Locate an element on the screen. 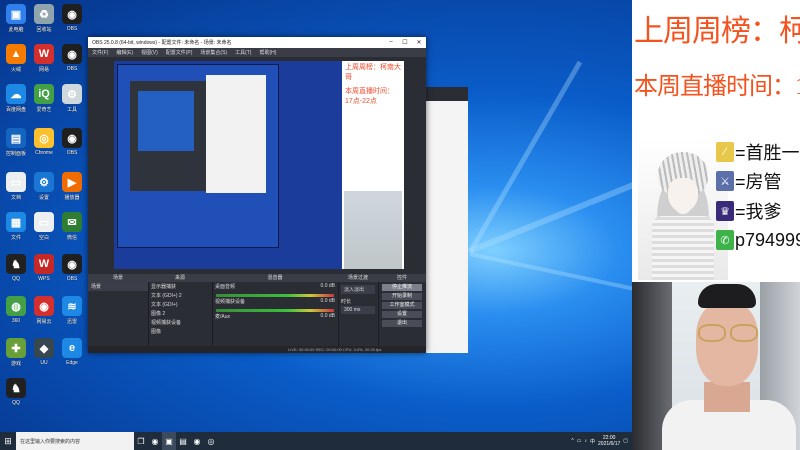 This screenshot has width=800, height=450. desktop-icon-label: 空白 is located at coordinates (43, 238).